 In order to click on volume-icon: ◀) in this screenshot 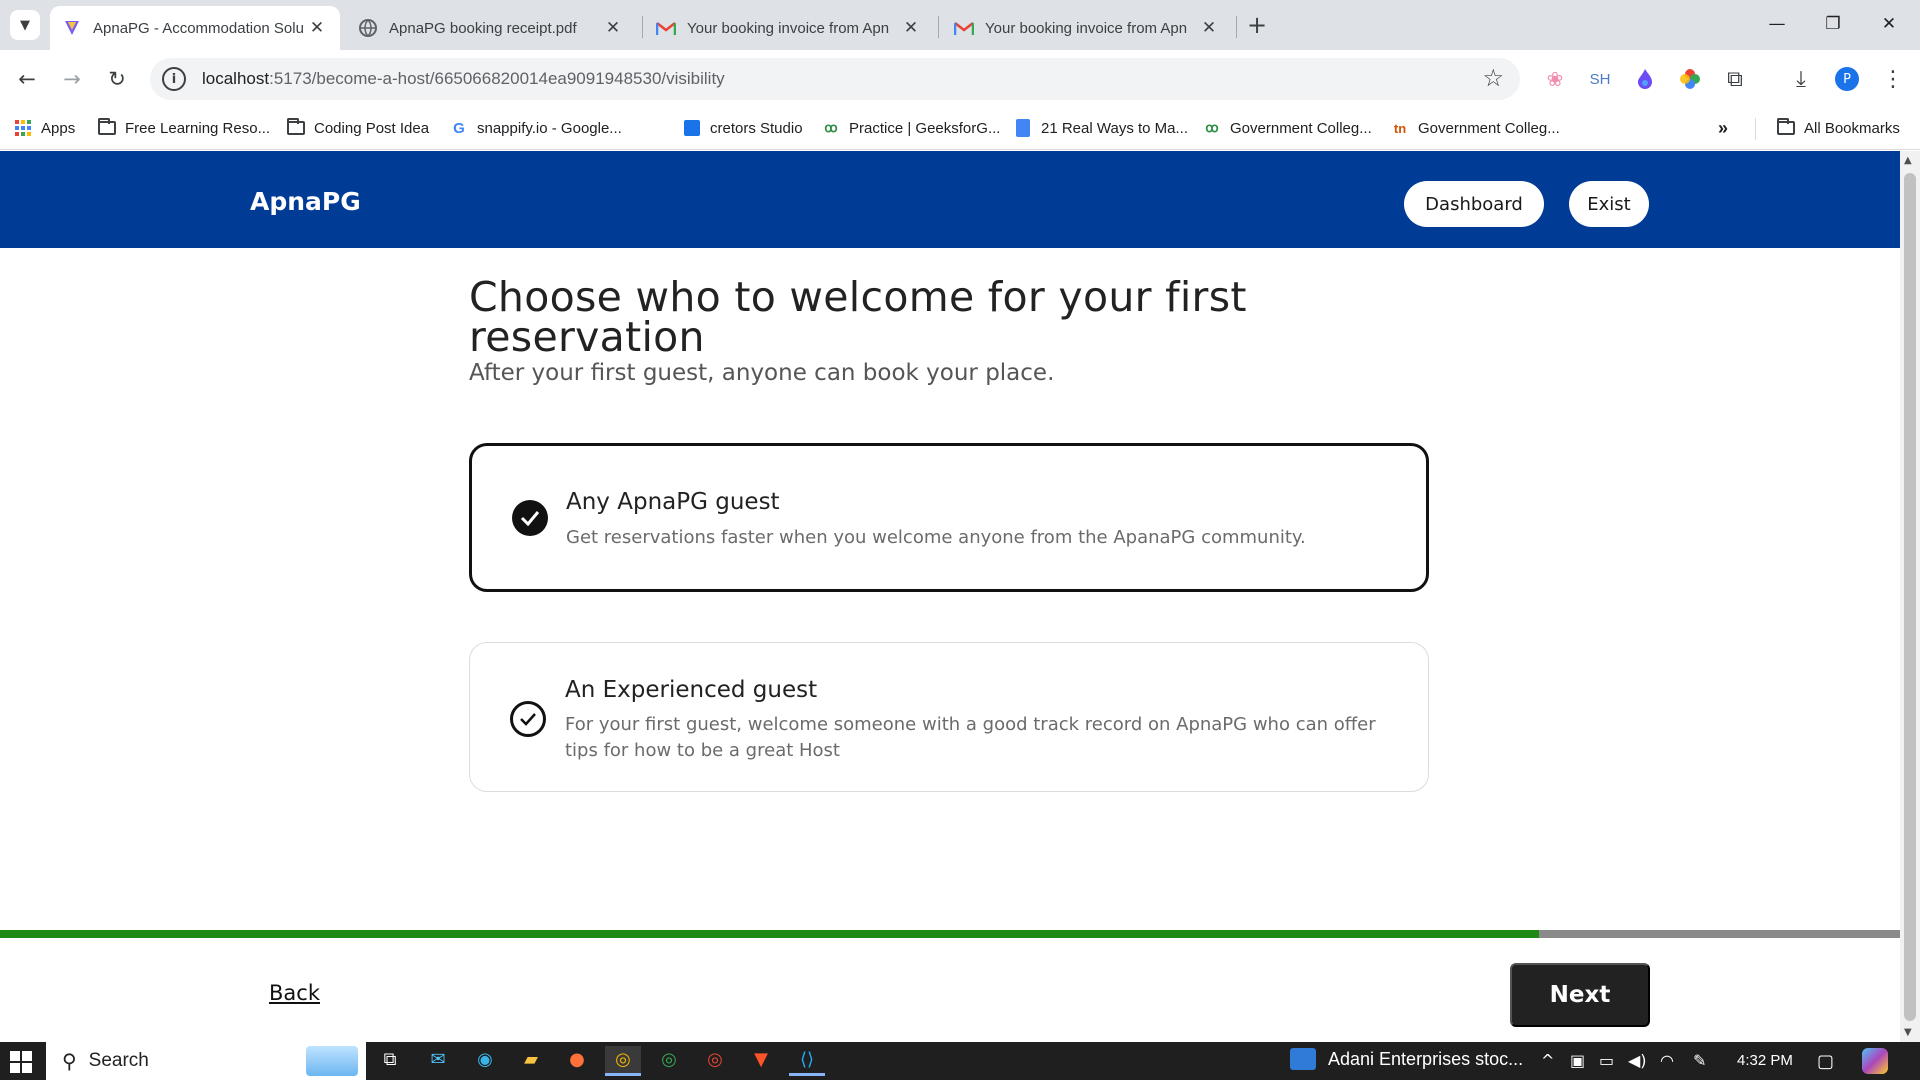, I will do `click(1637, 1060)`.